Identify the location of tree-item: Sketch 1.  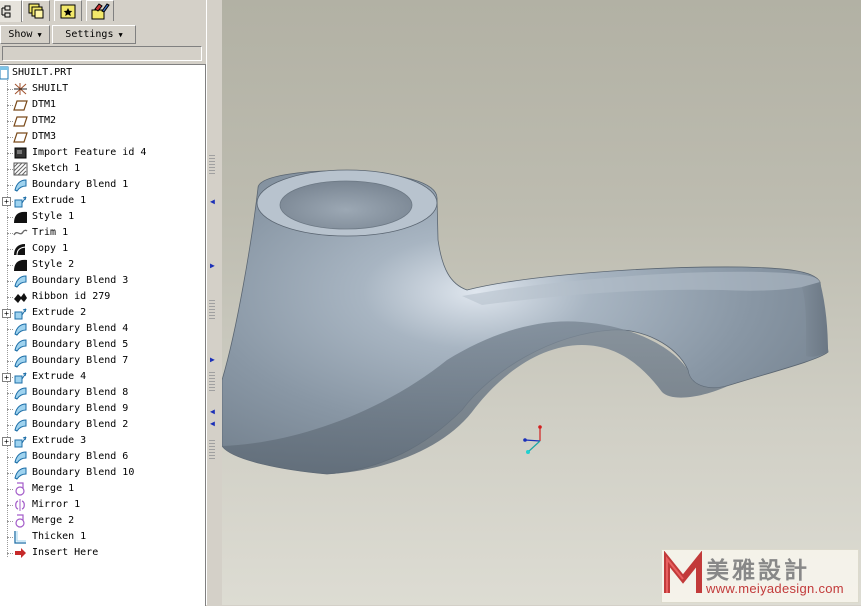
(102, 169).